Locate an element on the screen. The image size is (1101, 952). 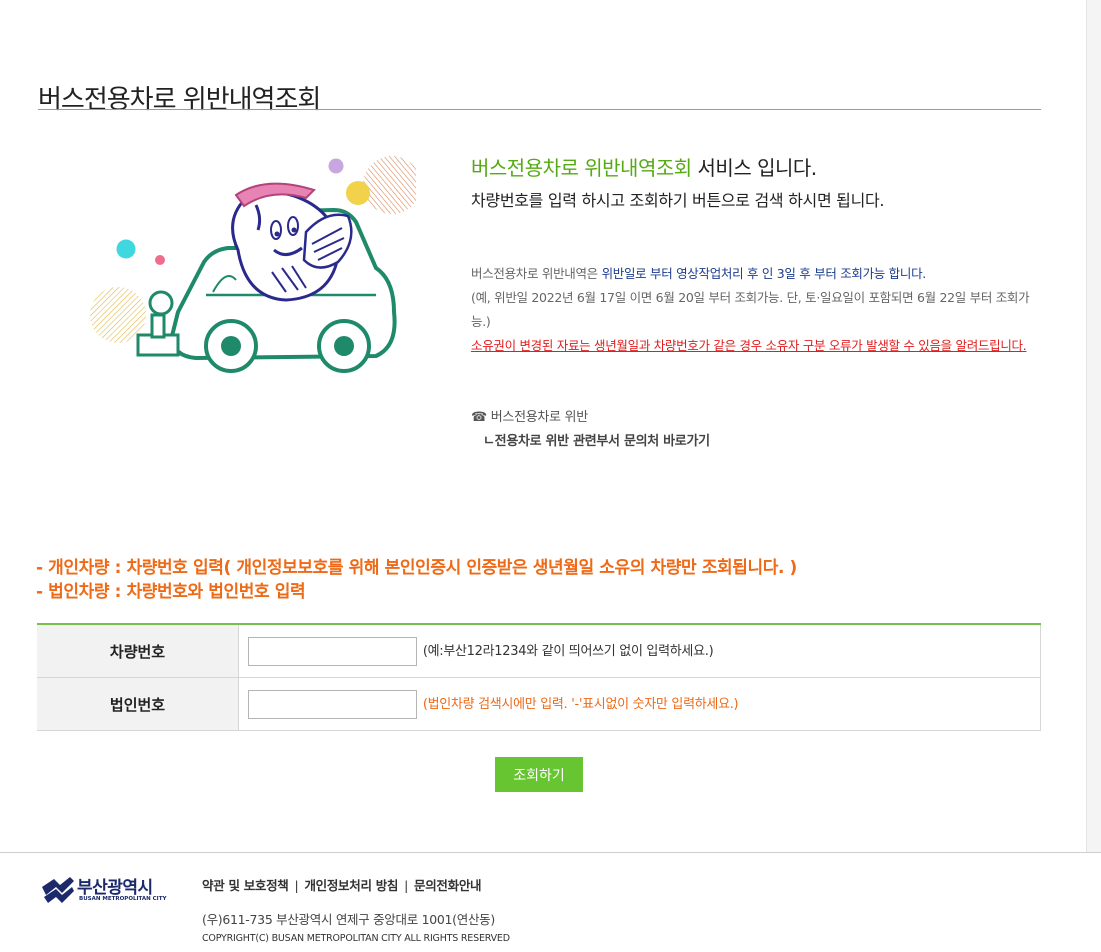
notice-line-1-prefix: 버스전용차로 위반내역은 is located at coordinates (536, 273).